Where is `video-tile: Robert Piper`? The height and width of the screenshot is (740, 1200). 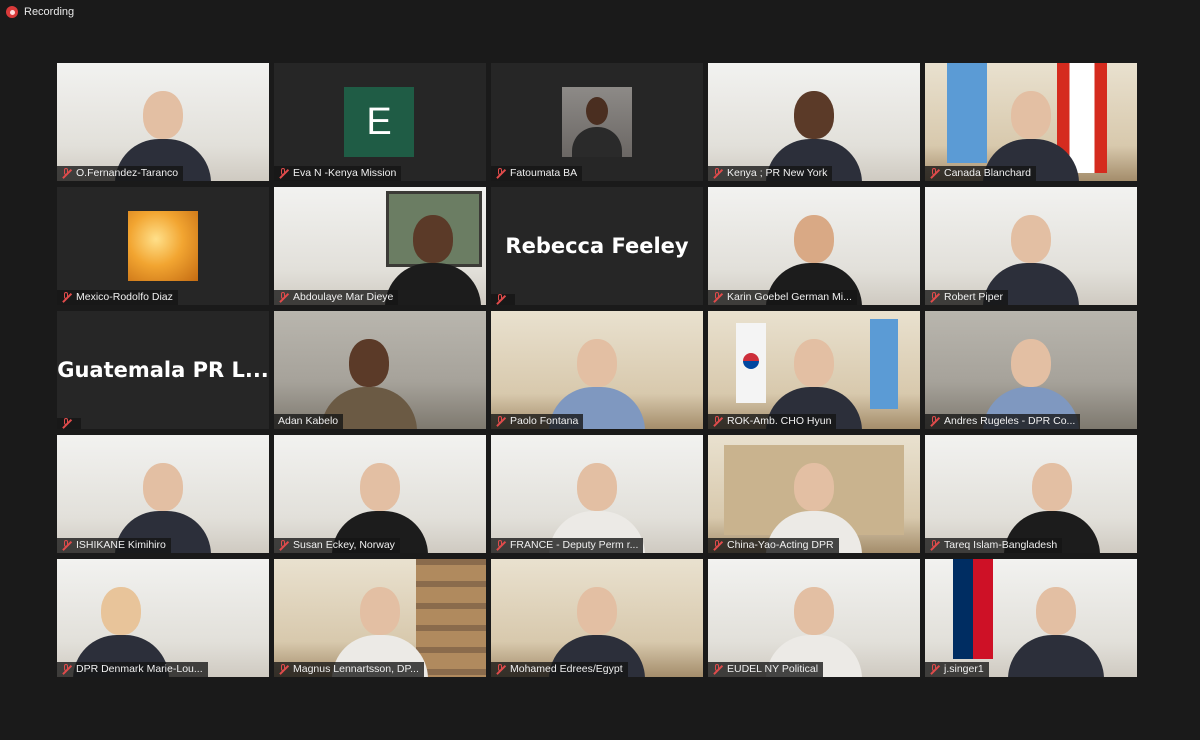 video-tile: Robert Piper is located at coordinates (1031, 246).